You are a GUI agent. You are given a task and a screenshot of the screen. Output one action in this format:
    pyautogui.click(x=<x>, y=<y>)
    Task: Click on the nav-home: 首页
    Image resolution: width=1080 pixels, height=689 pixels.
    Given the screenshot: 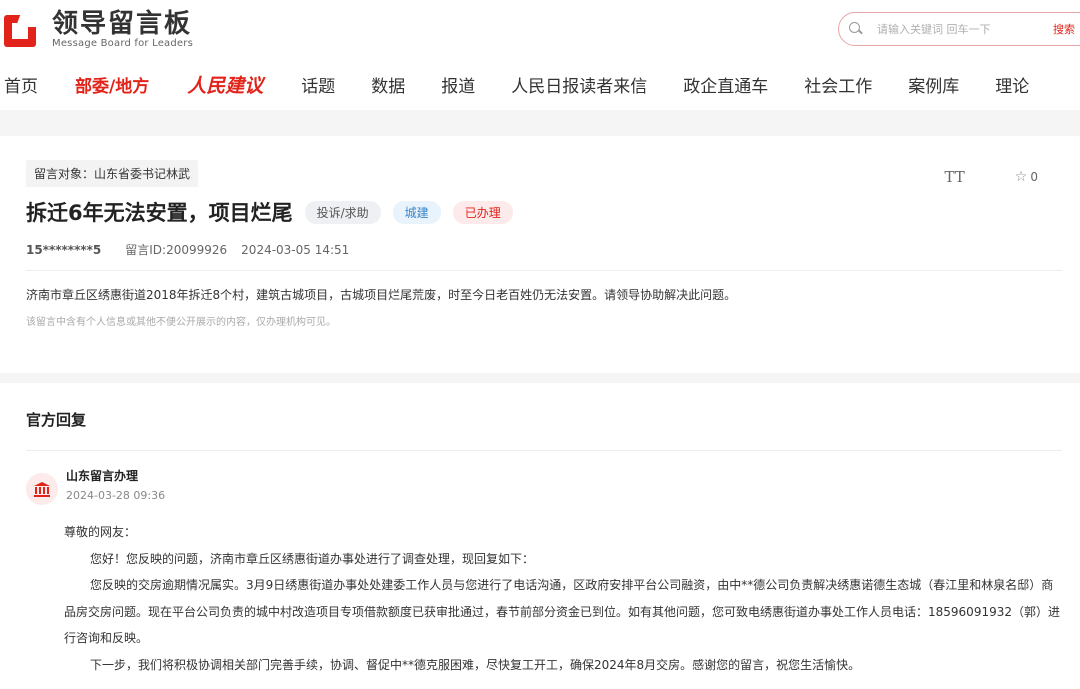 What is the action you would take?
    pyautogui.click(x=21, y=84)
    